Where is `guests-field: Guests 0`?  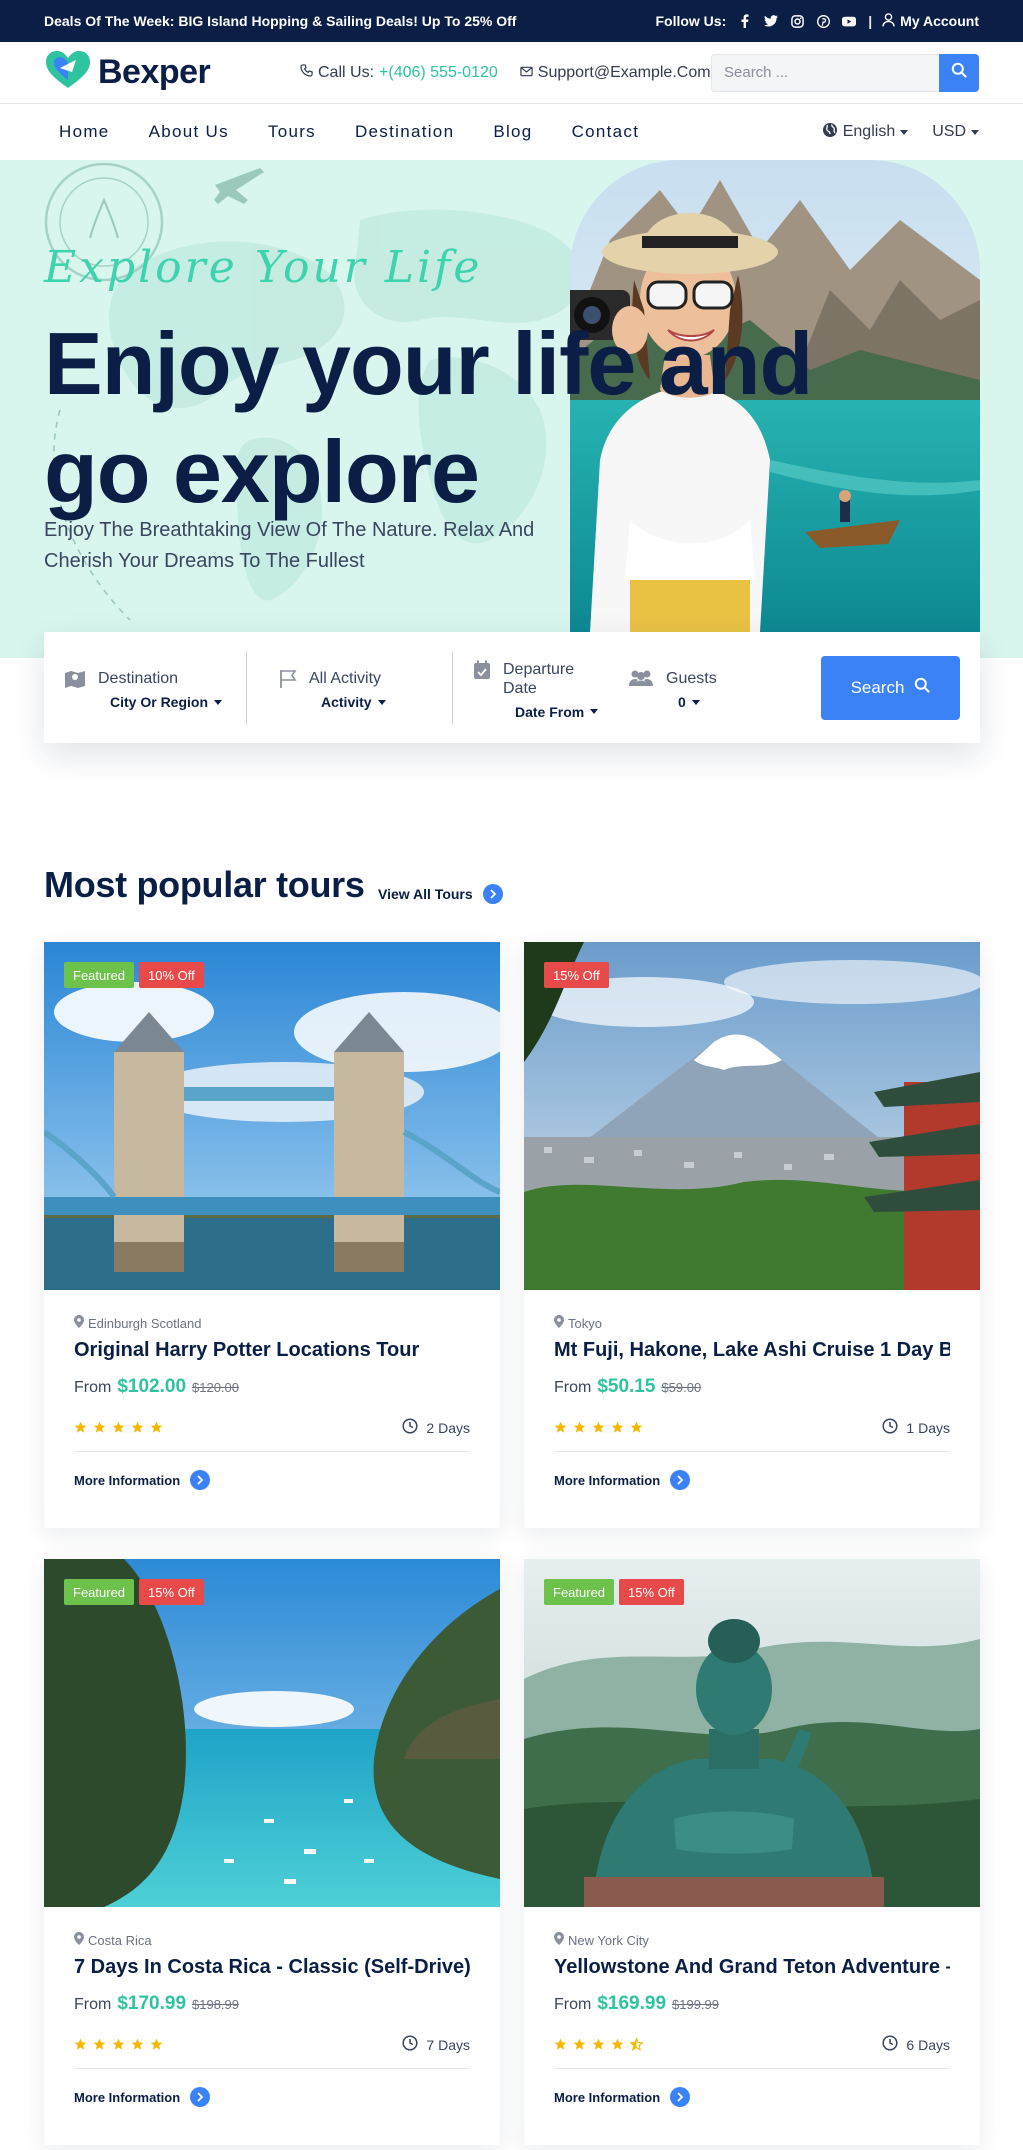
guests-field: Guests 0 is located at coordinates (698, 687).